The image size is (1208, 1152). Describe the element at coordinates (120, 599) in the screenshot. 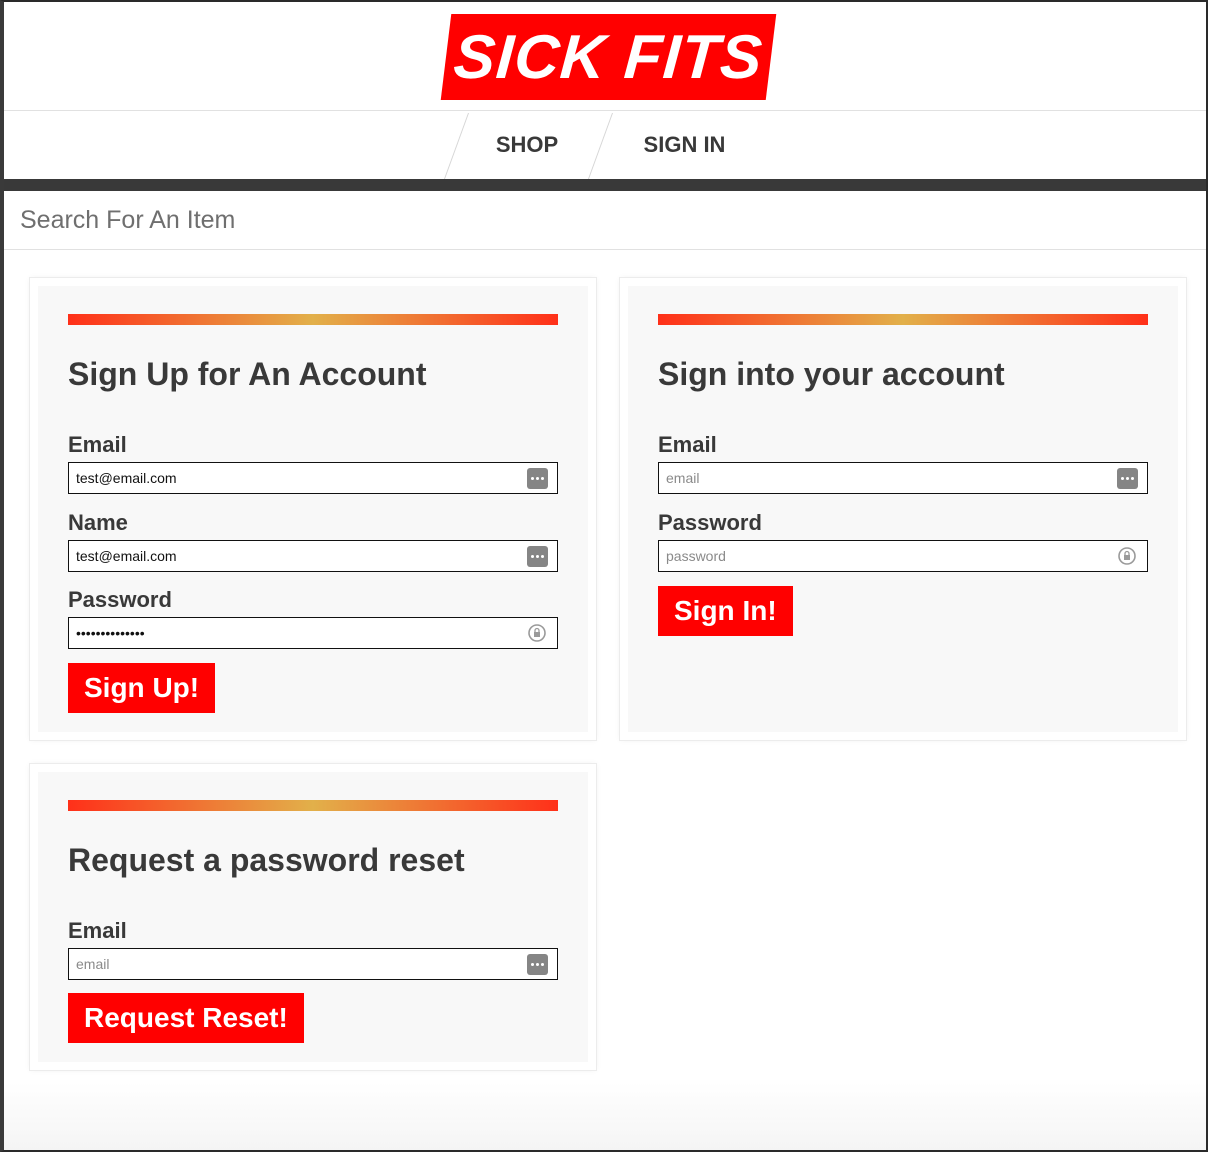

I see `signup-password-label: Password` at that location.